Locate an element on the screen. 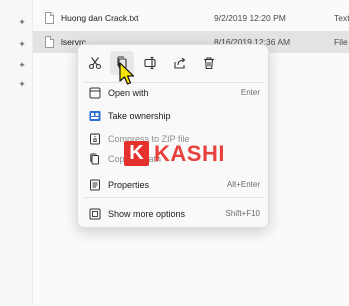 The height and width of the screenshot is (306, 349). file-date: 9/2/2019 12:20 PM is located at coordinates (250, 18).